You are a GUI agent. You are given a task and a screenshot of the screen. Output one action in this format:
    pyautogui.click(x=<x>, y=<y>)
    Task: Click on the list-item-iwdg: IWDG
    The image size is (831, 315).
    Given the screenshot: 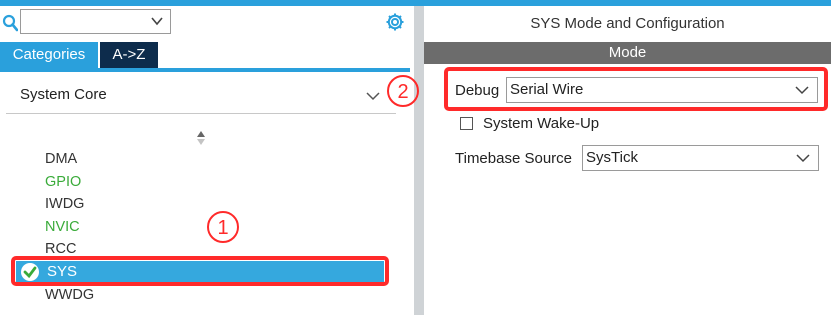 What is the action you would take?
    pyautogui.click(x=64, y=204)
    